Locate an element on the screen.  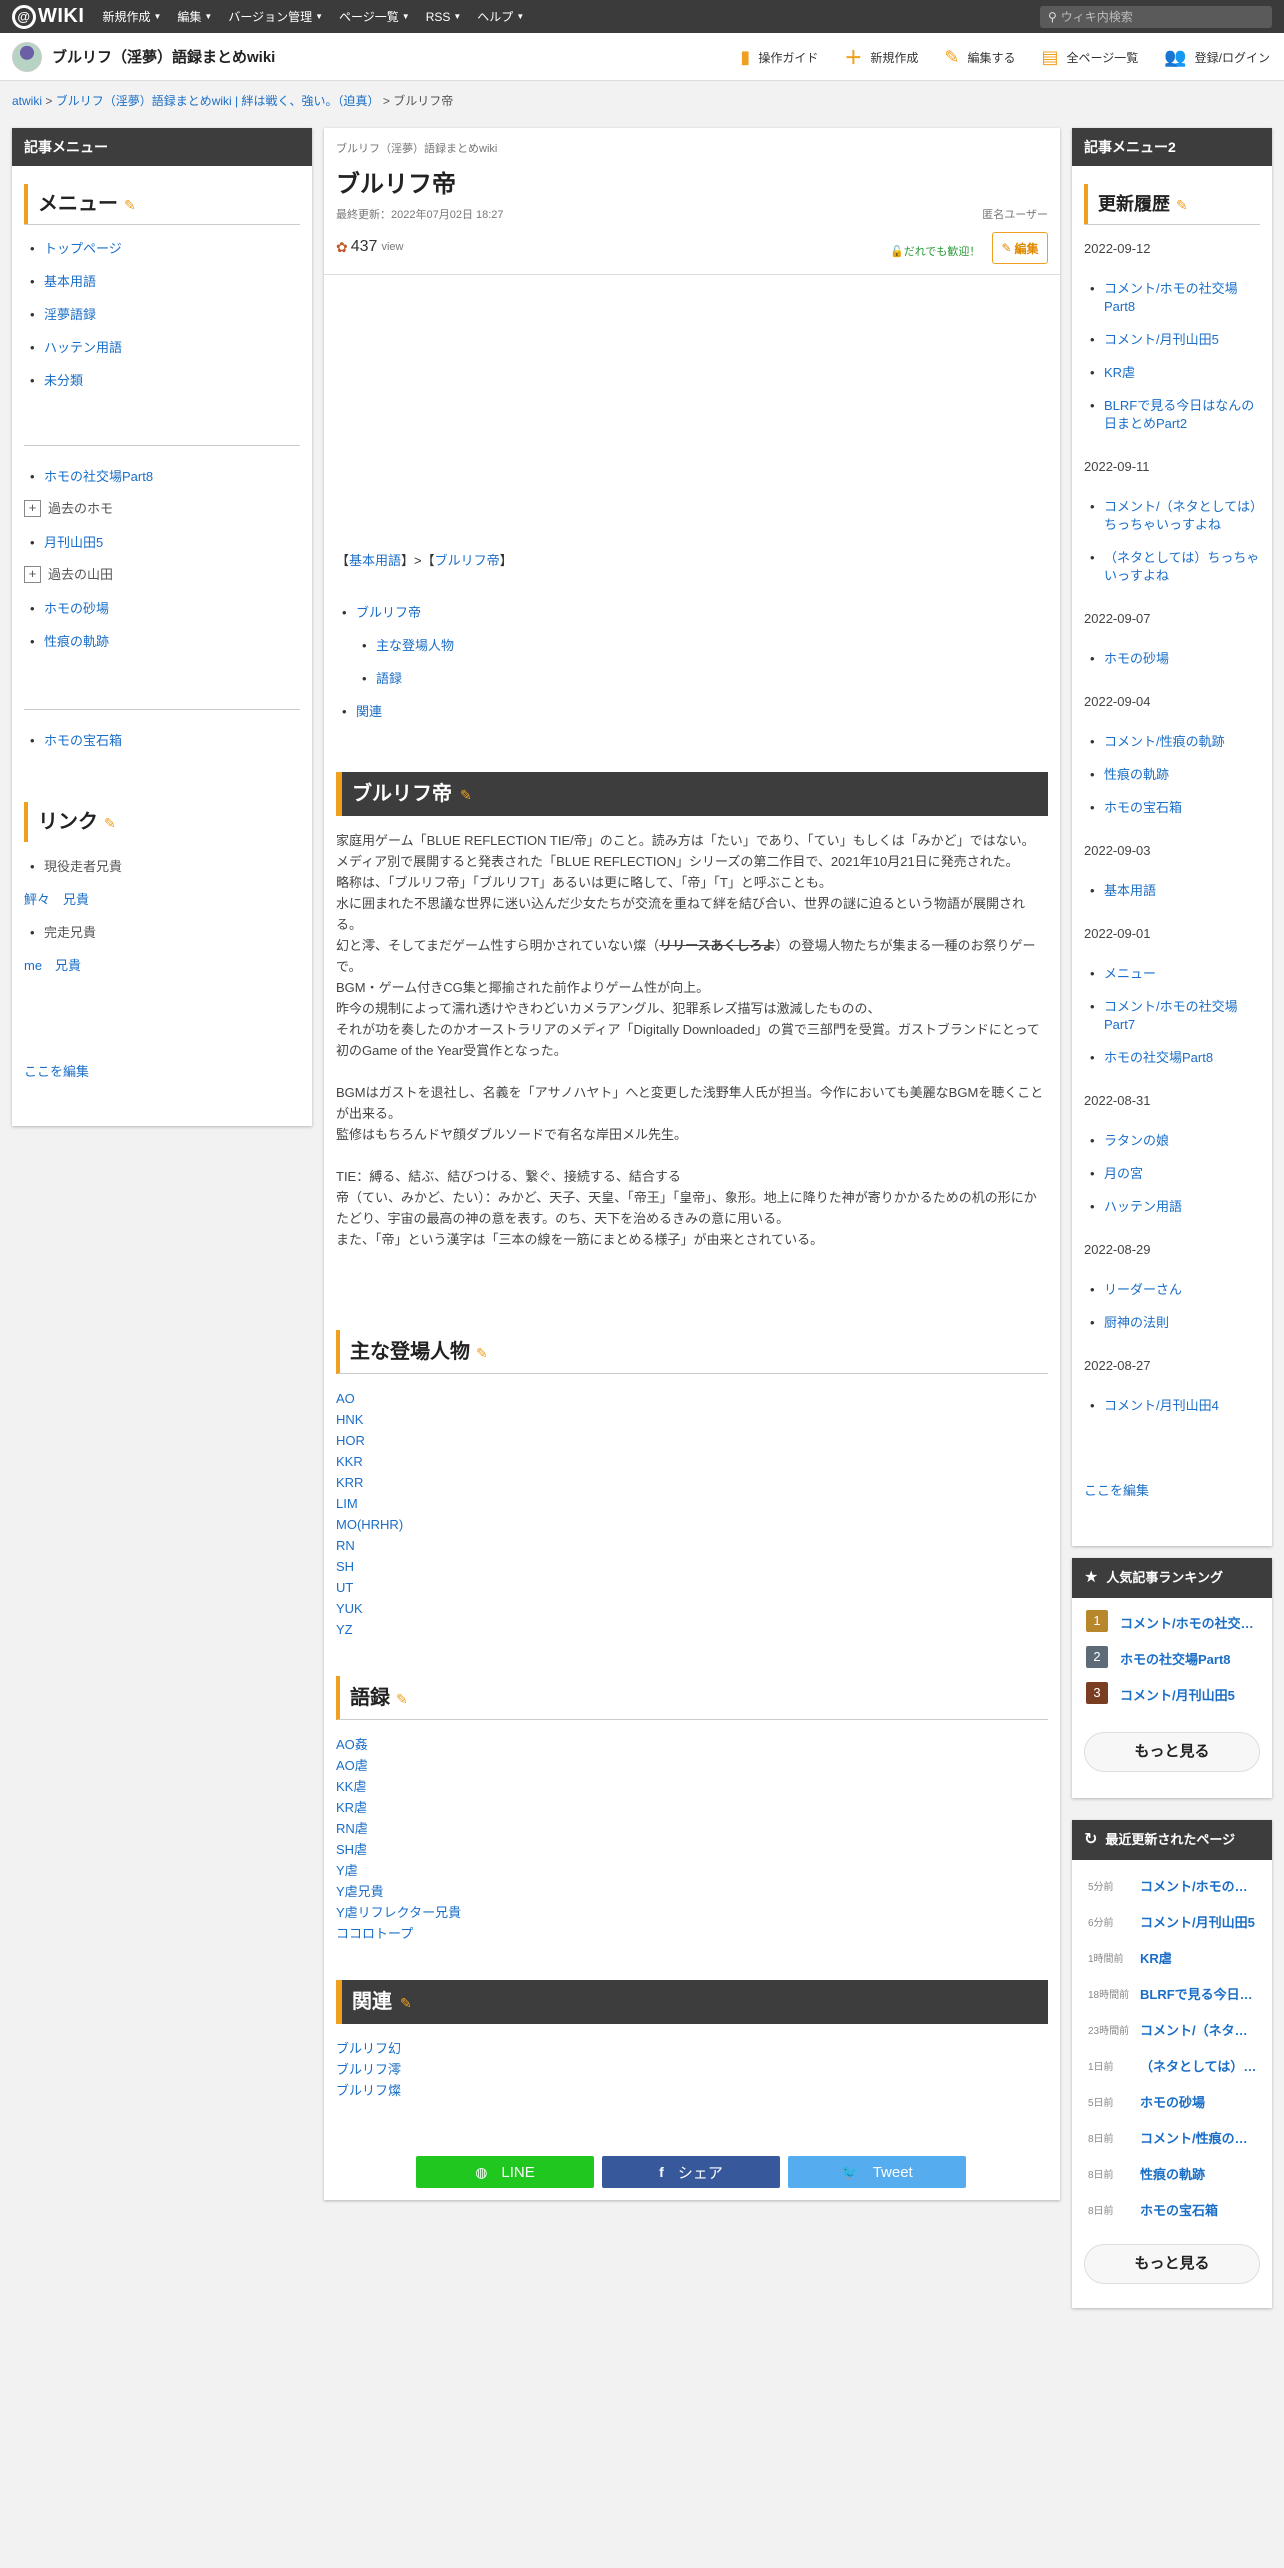
sidebar-item-basic-terms: 基本用語 is located at coordinates (70, 281).